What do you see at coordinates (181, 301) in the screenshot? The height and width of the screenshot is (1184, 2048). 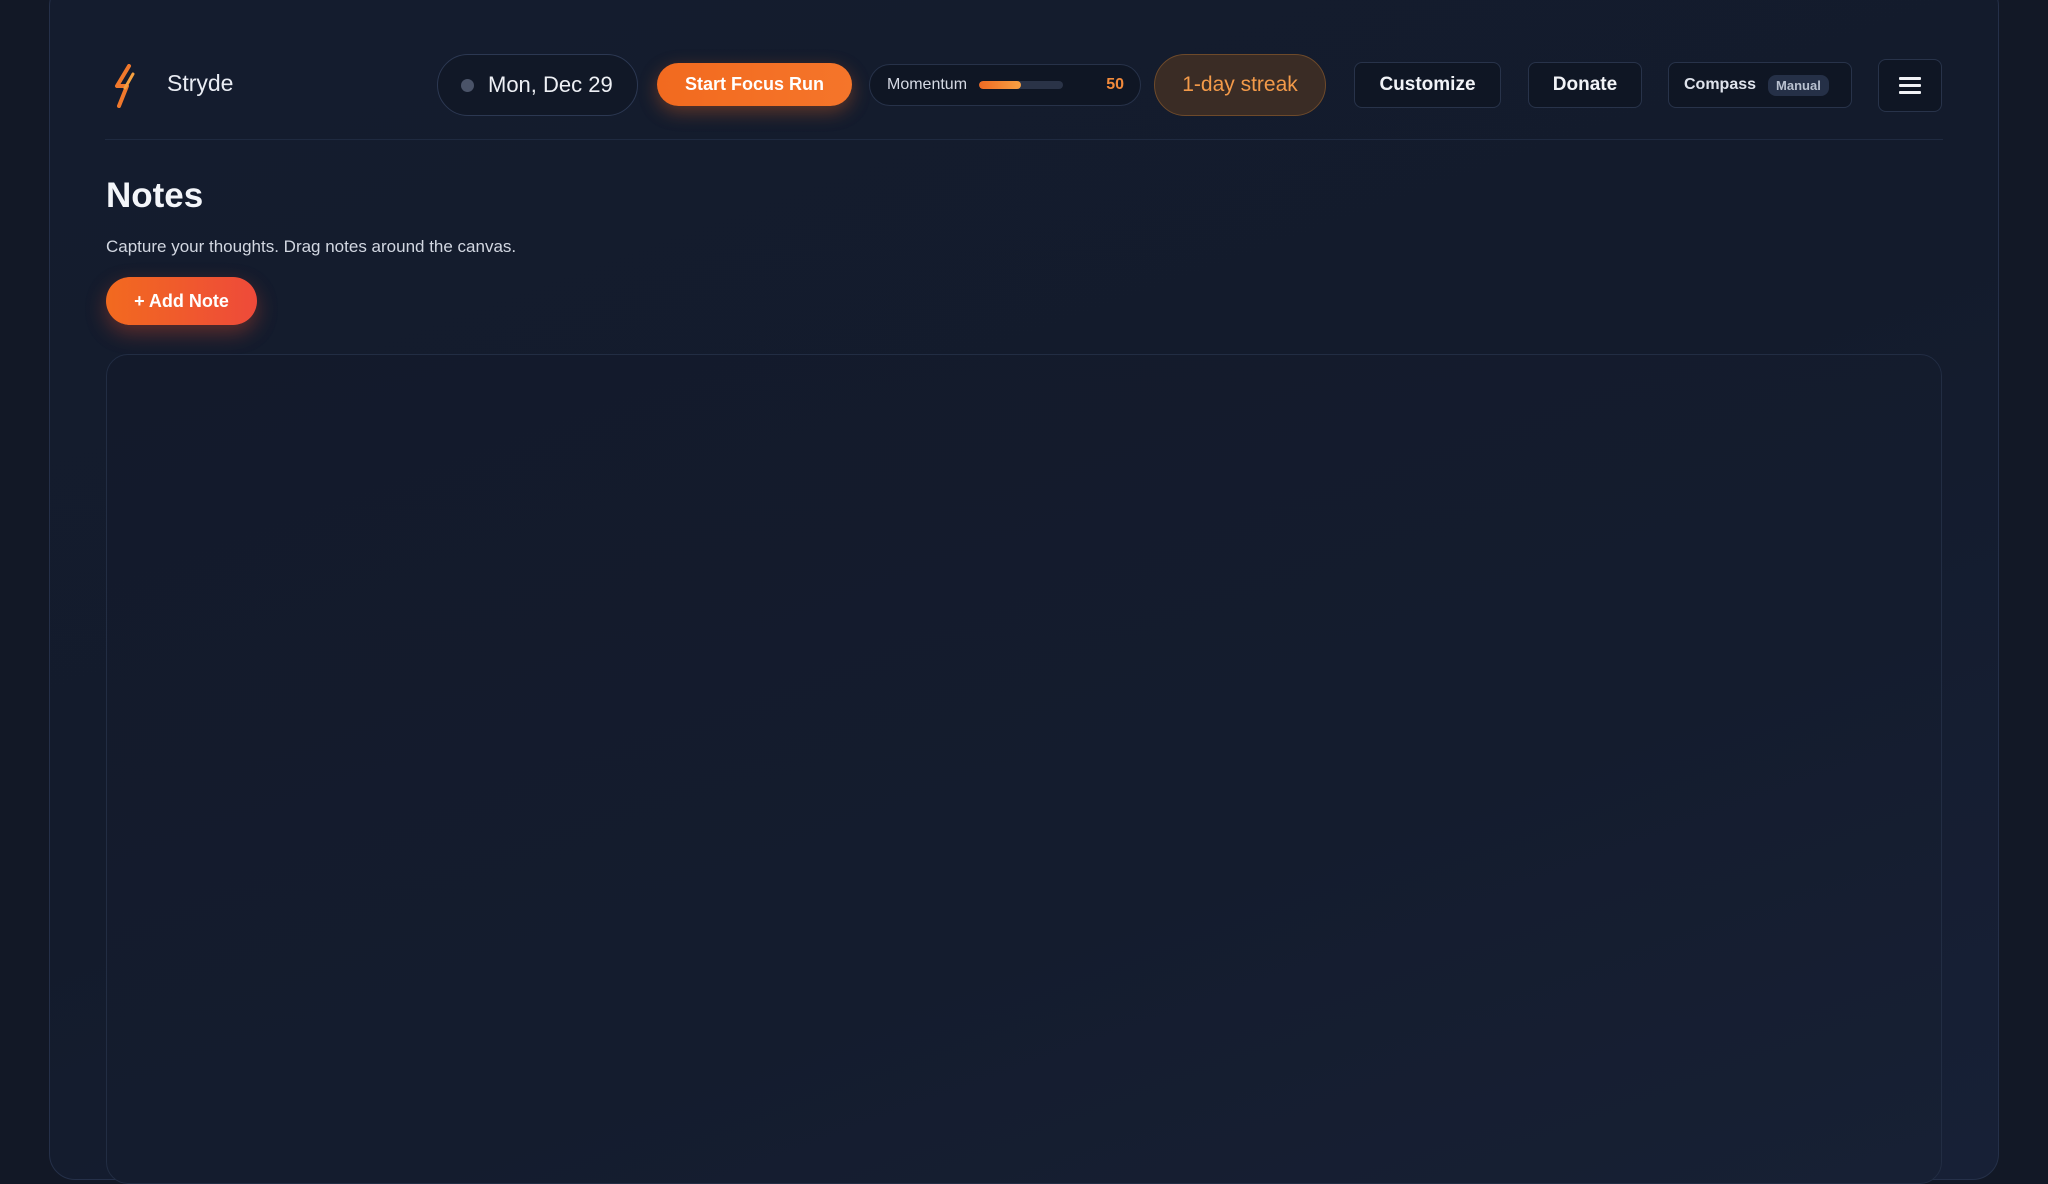 I see `add-note-button: + Add Note` at bounding box center [181, 301].